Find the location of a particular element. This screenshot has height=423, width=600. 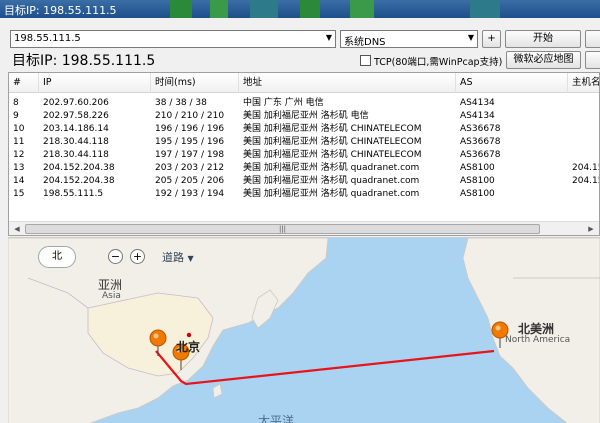

scroll-left-icon: ◀ is located at coordinates (17, 229).